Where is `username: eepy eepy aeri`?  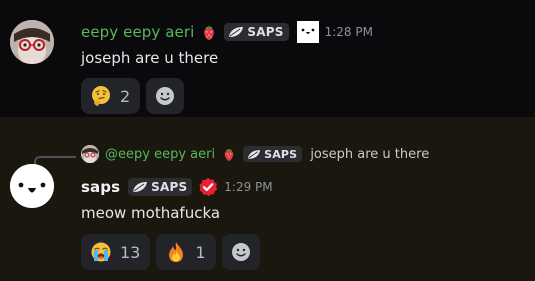
username: eepy eepy aeri is located at coordinates (137, 32).